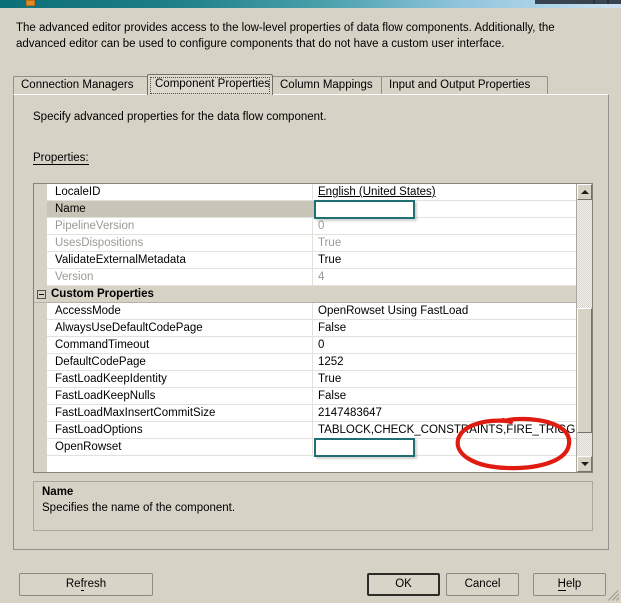 The height and width of the screenshot is (603, 621). Describe the element at coordinates (78, 192) in the screenshot. I see `grid-row-name: LocaleID` at that location.